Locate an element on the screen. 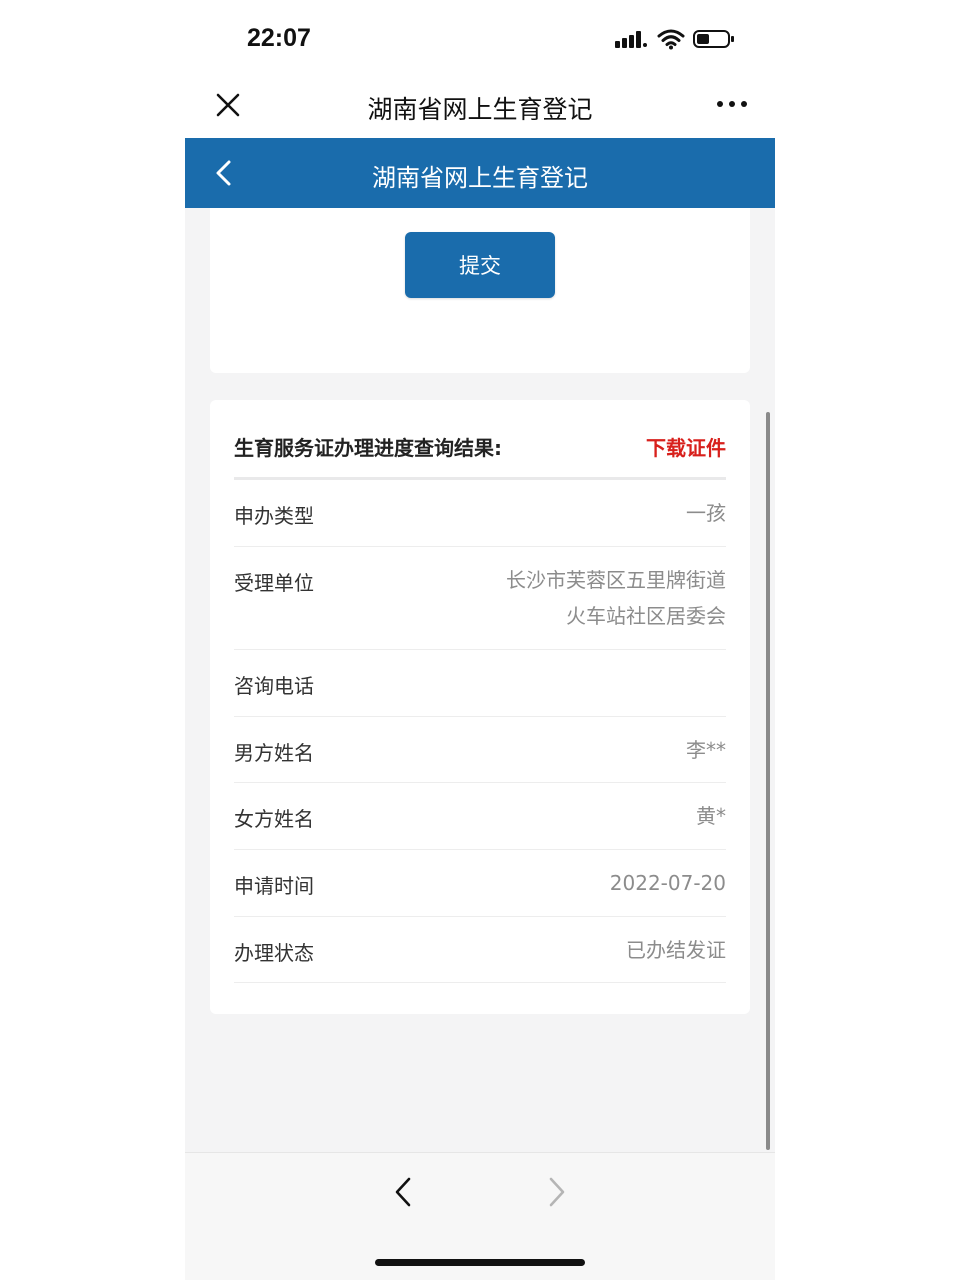 Image resolution: width=960 pixels, height=1280 pixels. row-label: 申办类型 is located at coordinates (274, 516).